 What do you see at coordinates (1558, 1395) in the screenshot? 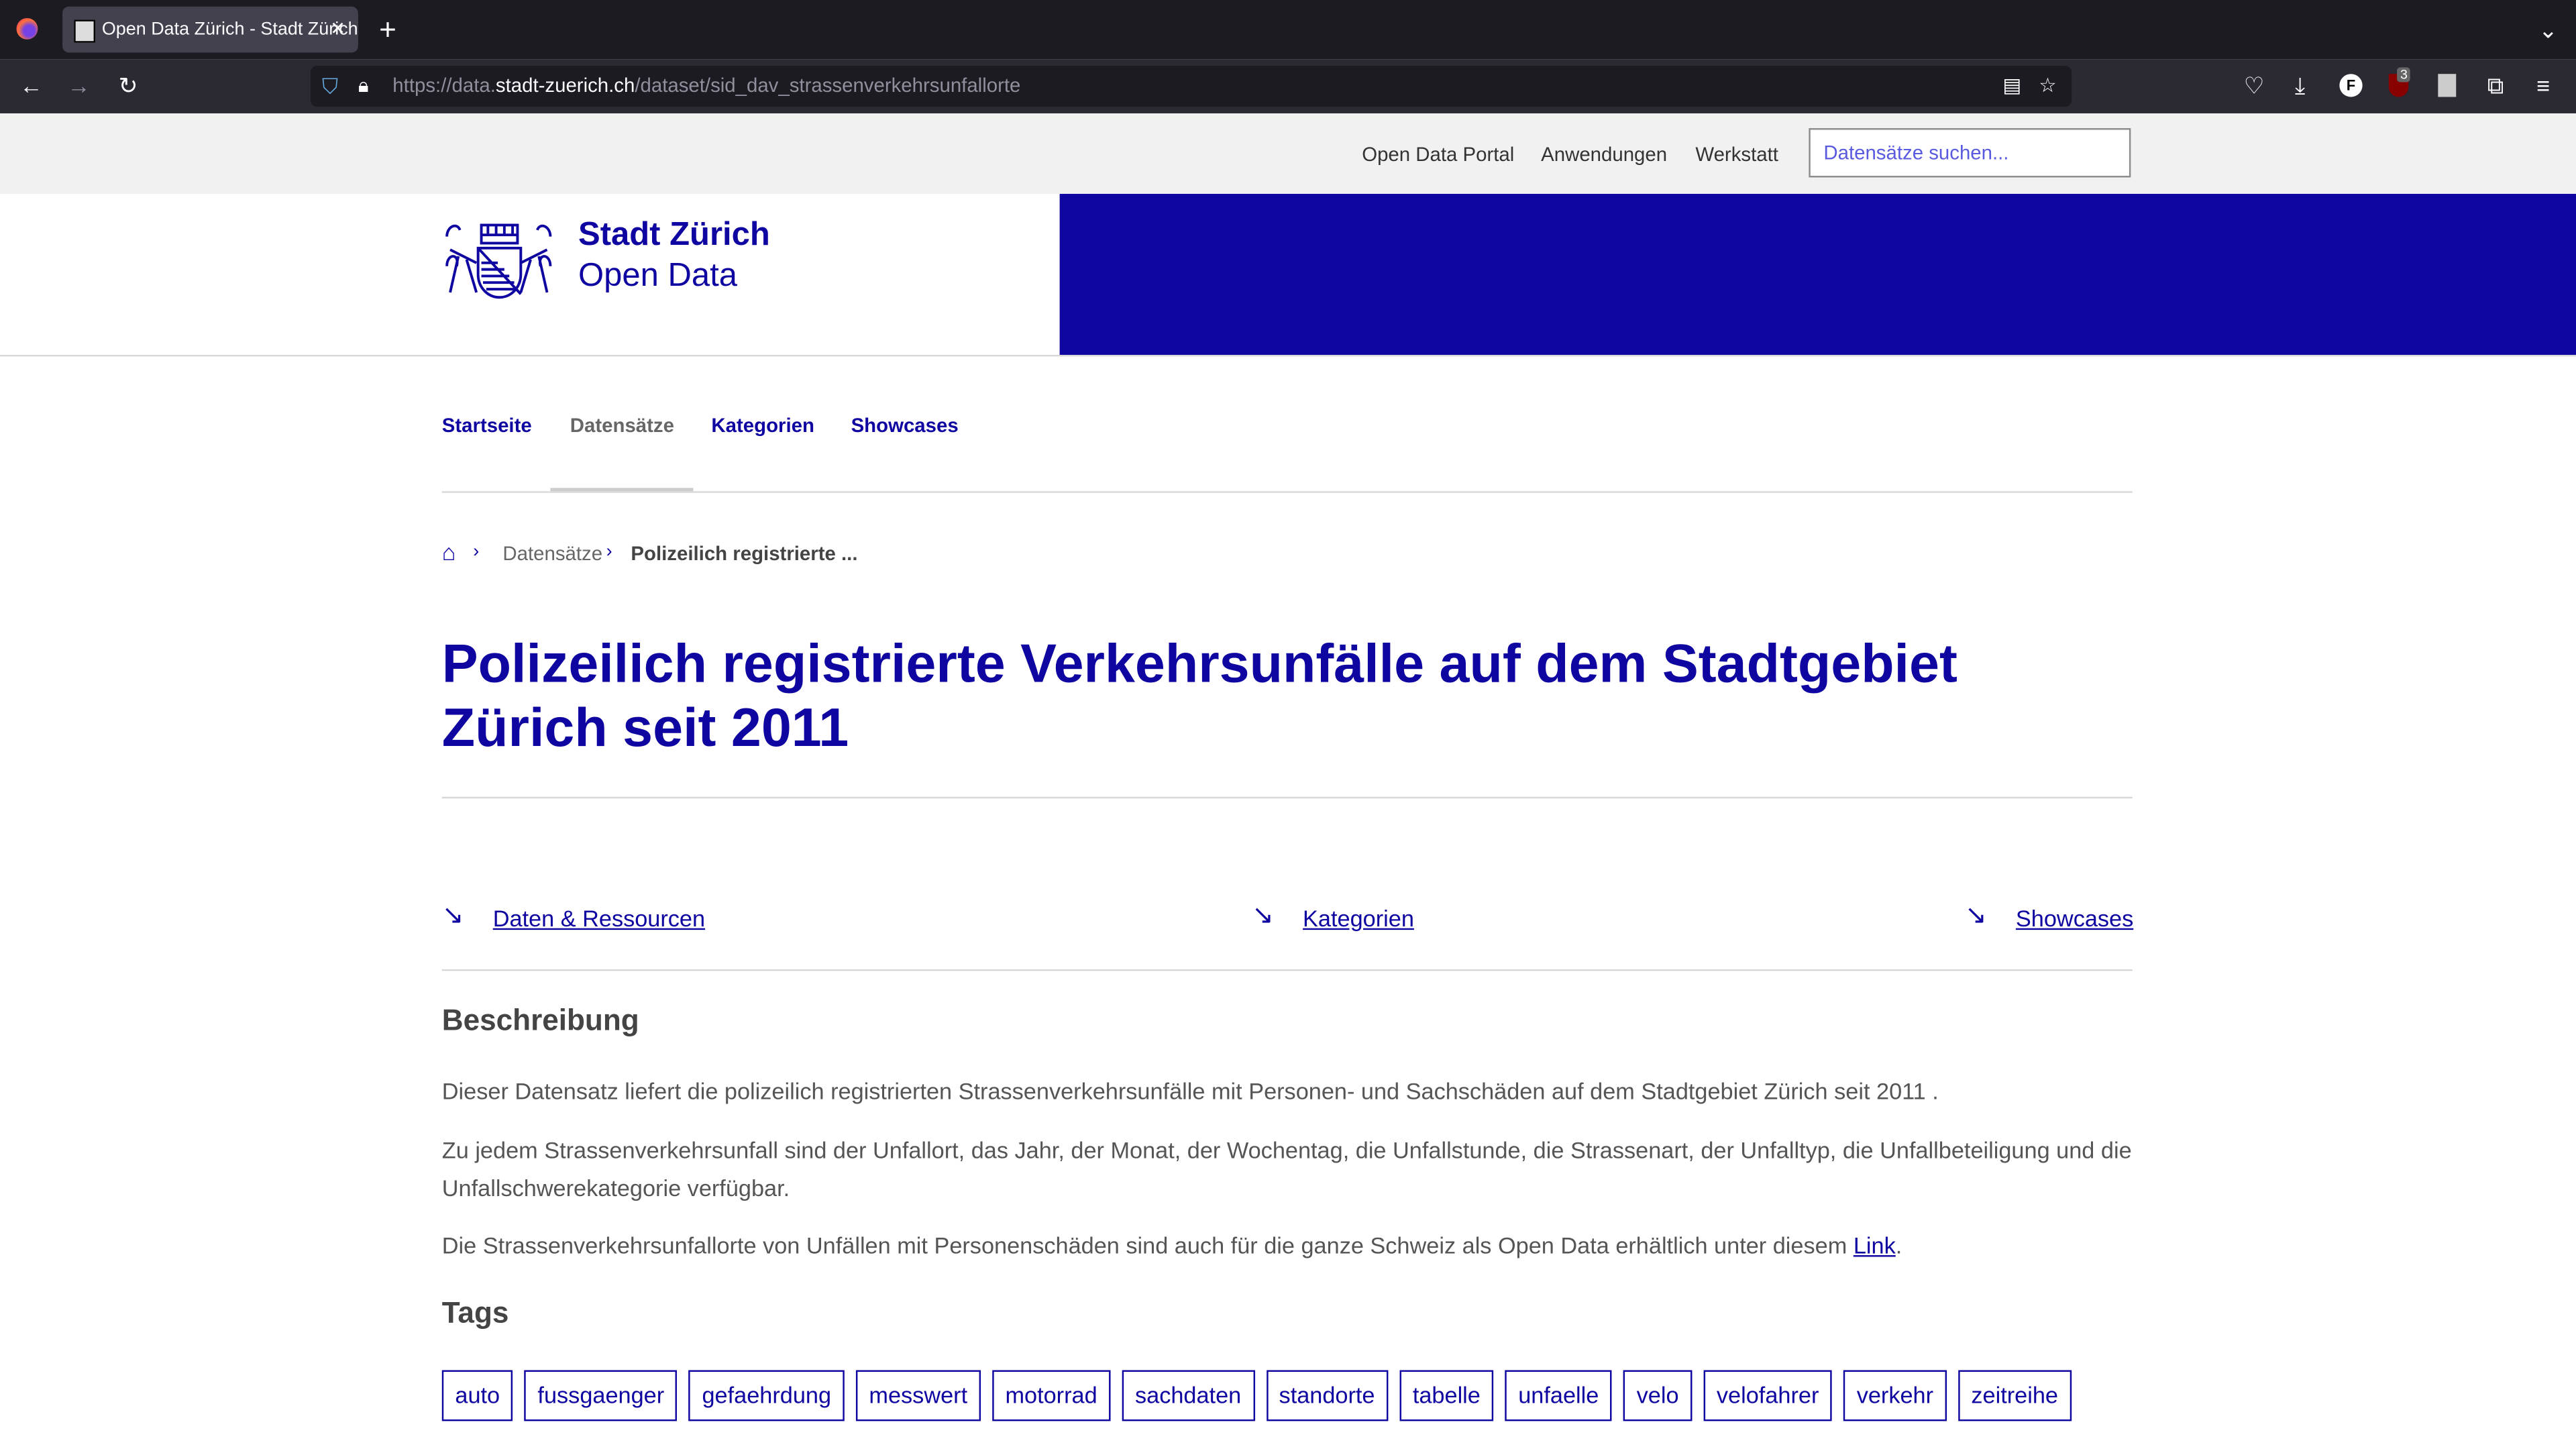
I see `tag: unfaelle` at bounding box center [1558, 1395].